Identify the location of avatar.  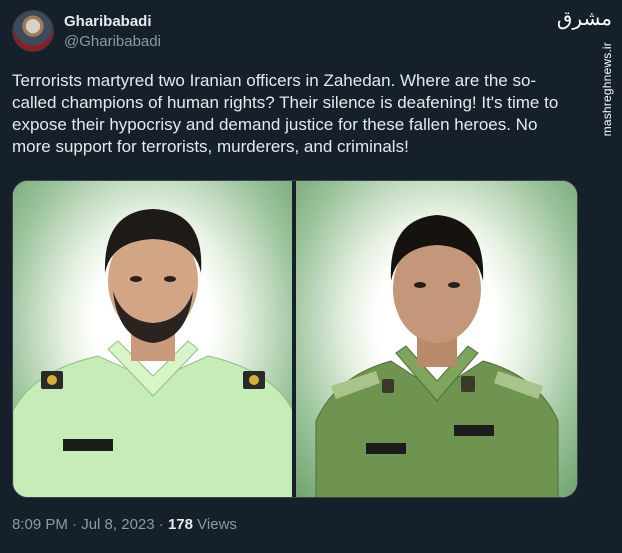
(33, 31).